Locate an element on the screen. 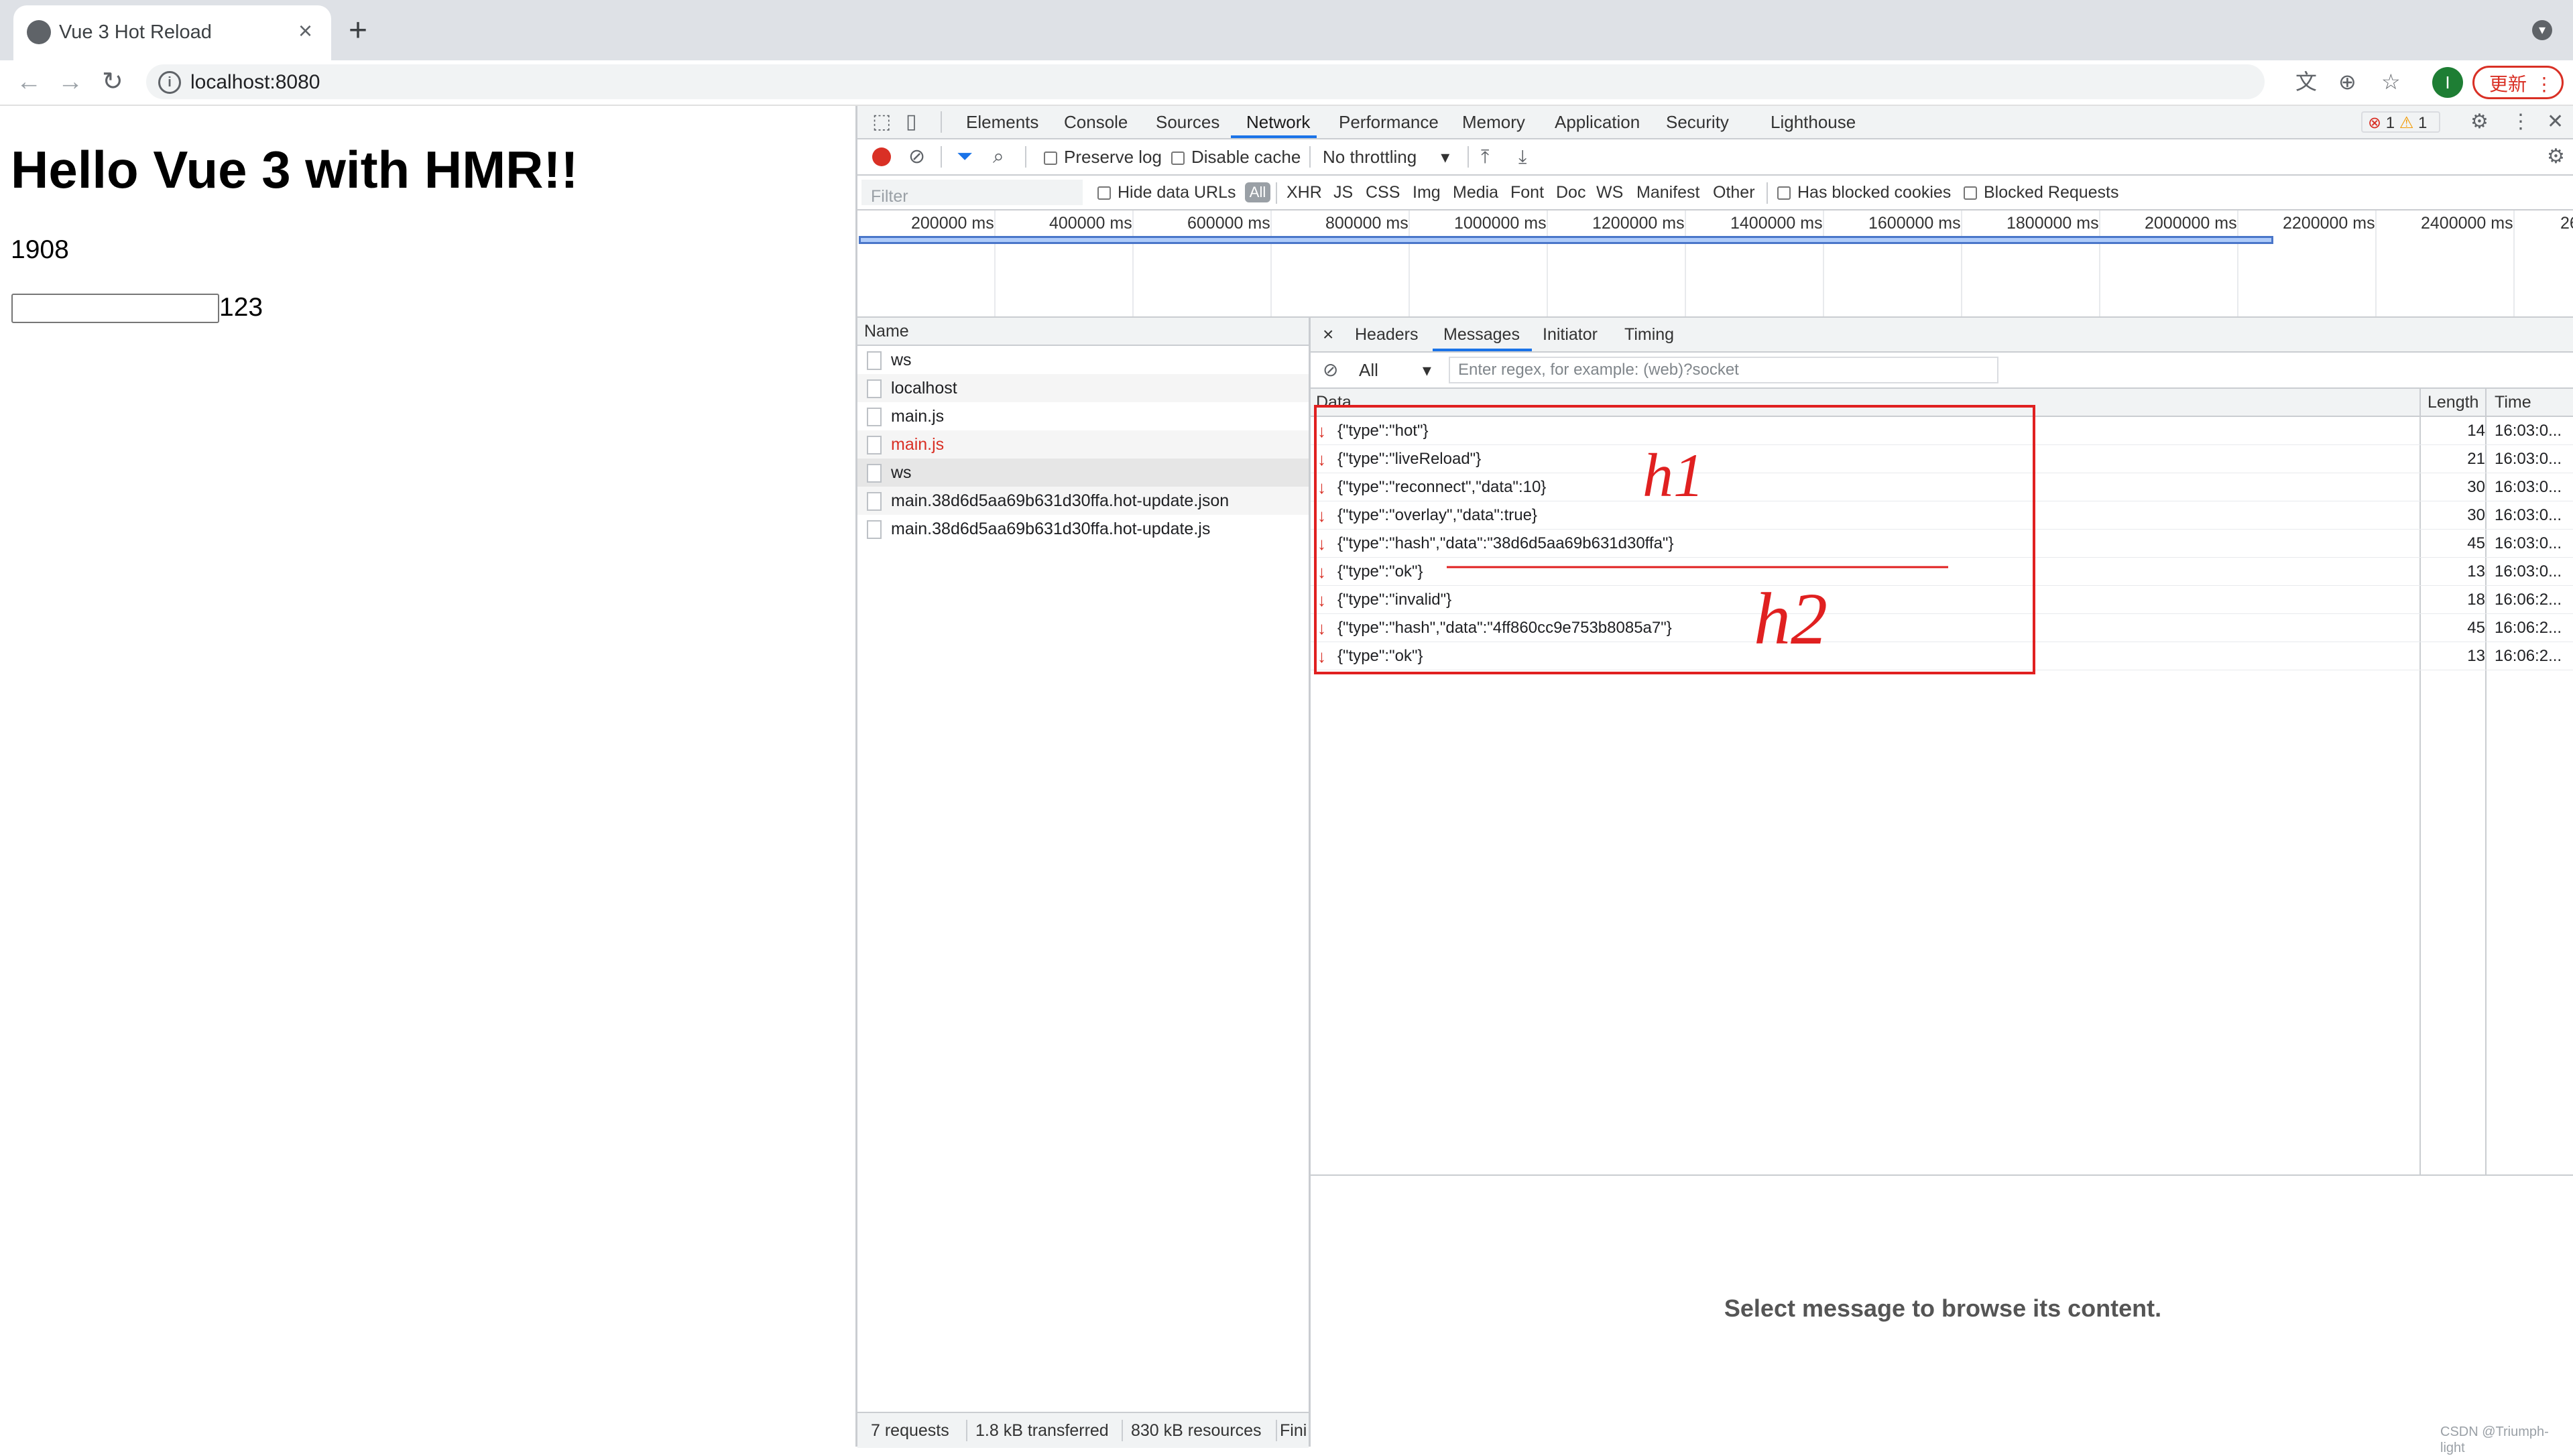 Image resolution: width=2573 pixels, height=1456 pixels. message-type-select: All ▾ is located at coordinates (1395, 370).